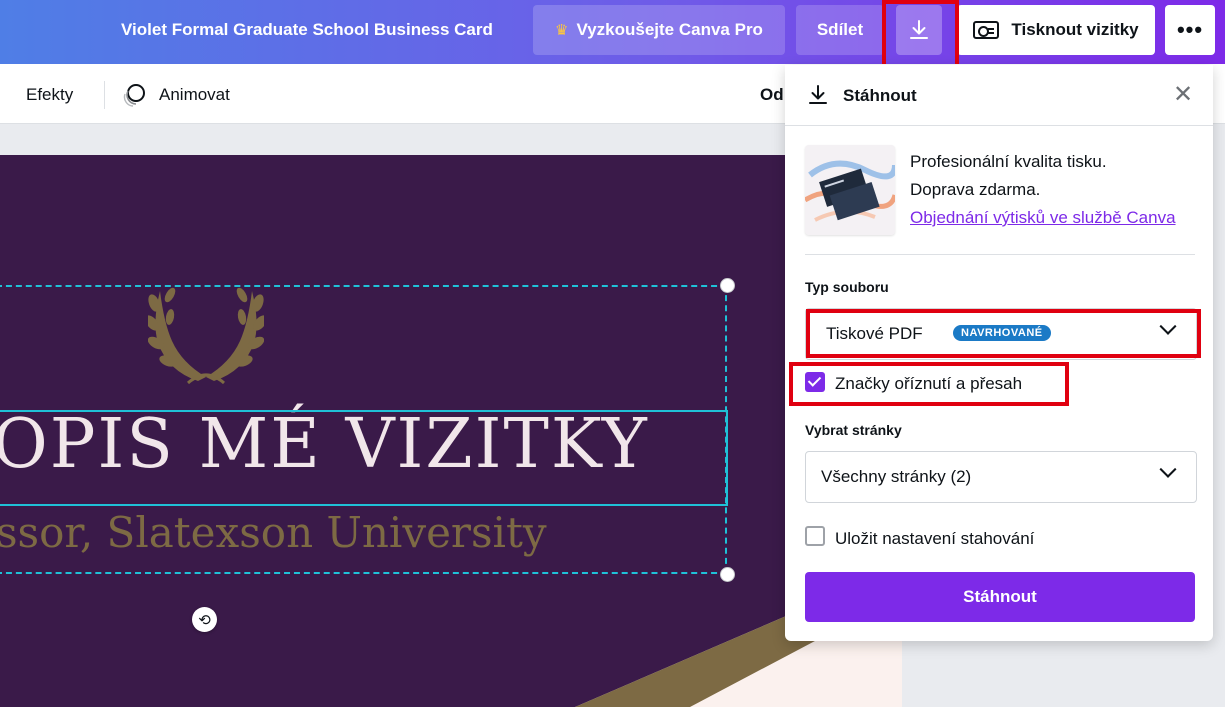 The image size is (1225, 707). I want to click on highlight-file-type, so click(1003, 333).